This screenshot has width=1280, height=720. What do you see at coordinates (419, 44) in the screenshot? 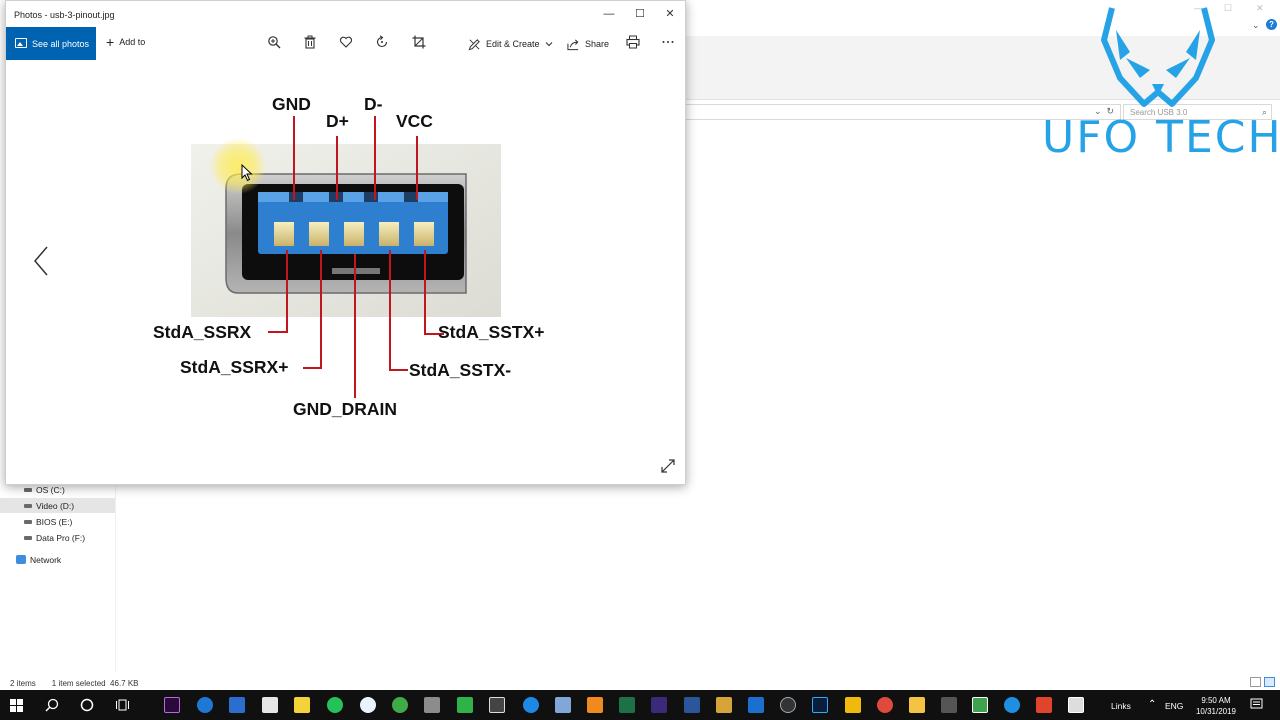
I see `crop-button` at bounding box center [419, 44].